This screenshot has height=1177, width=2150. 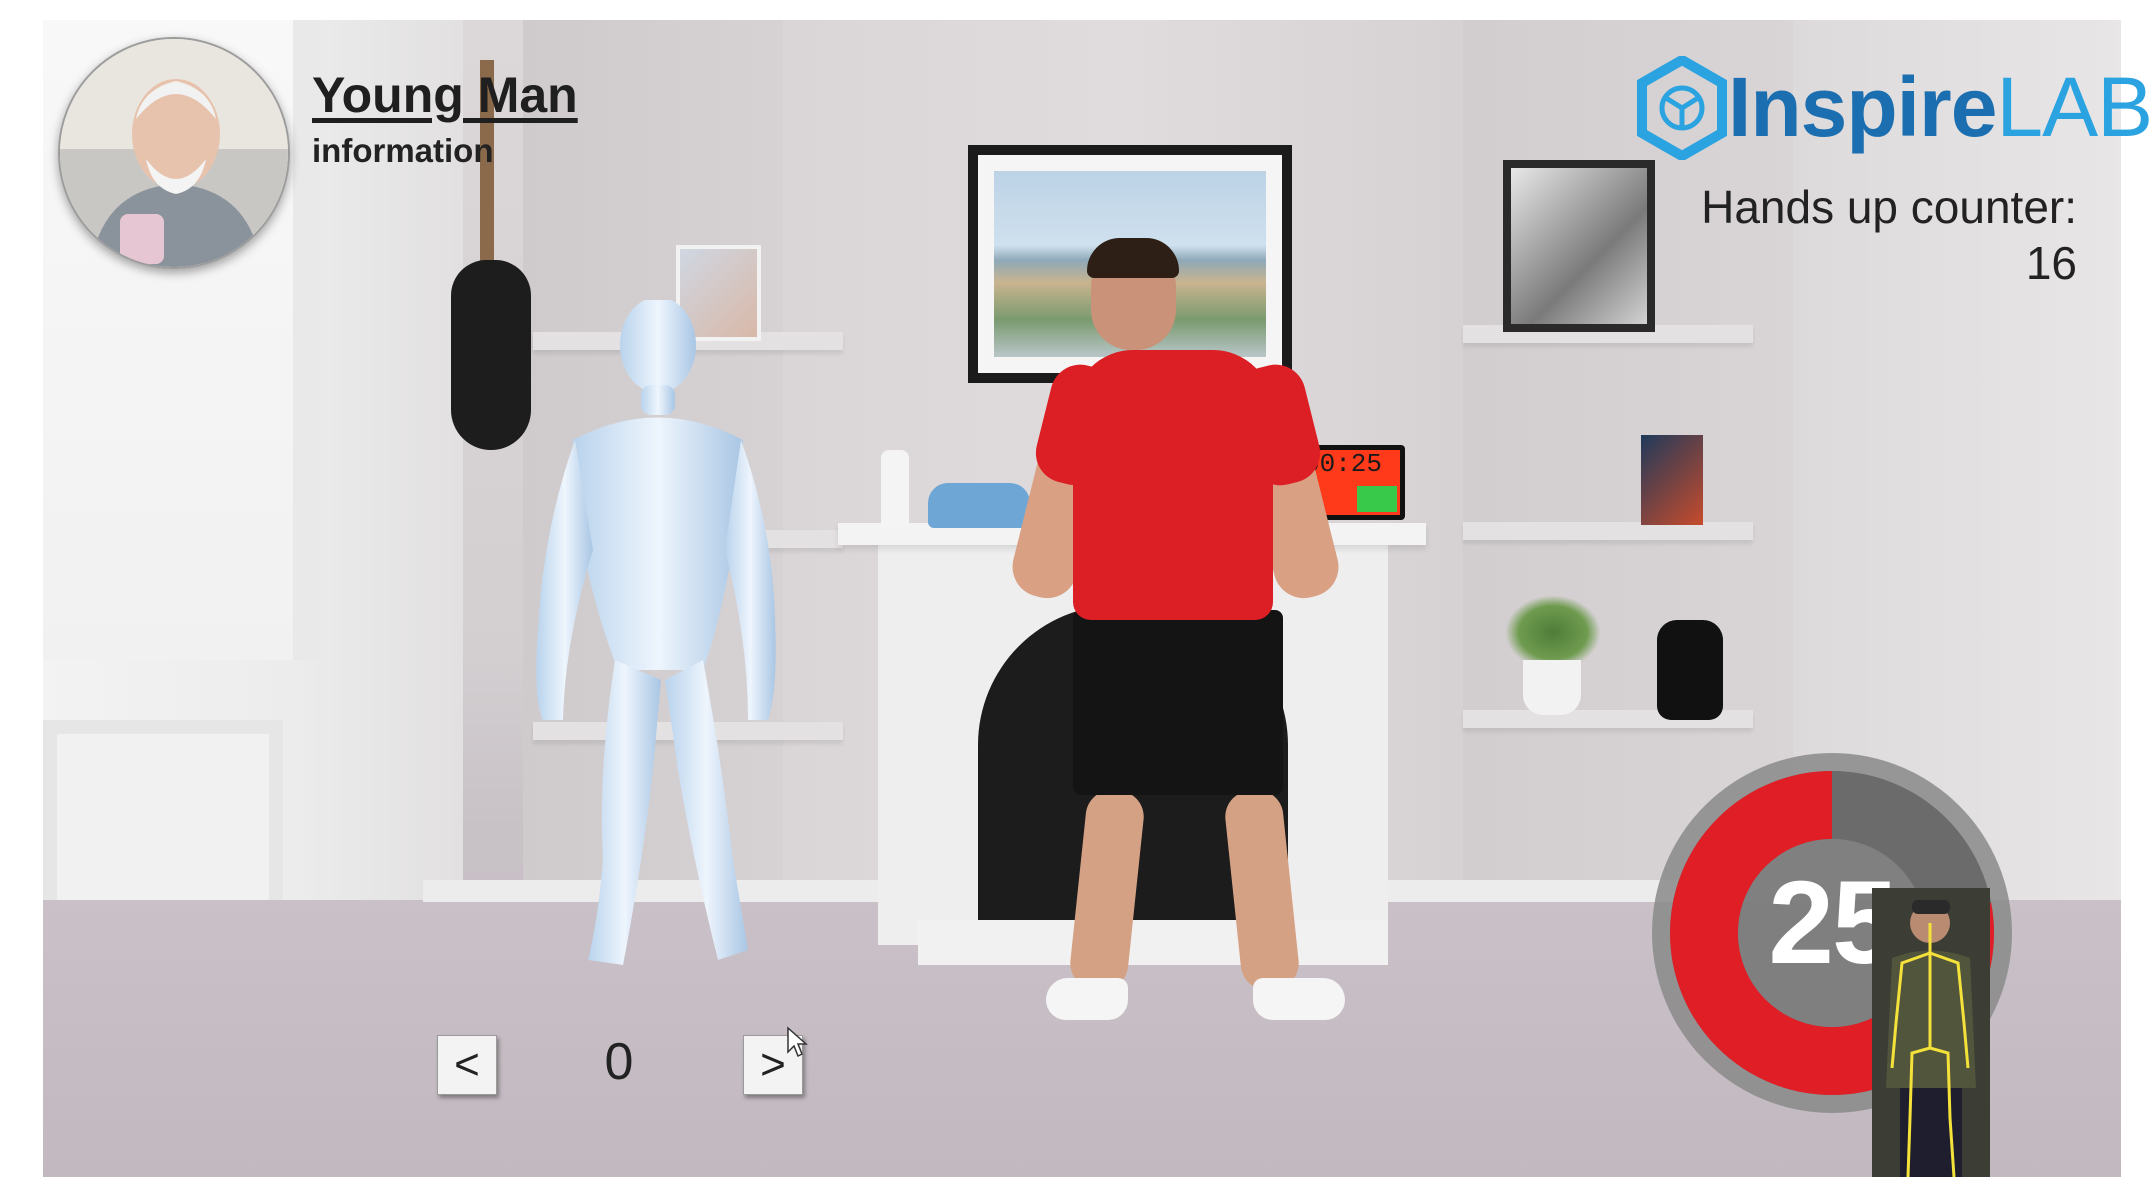 I want to click on hexagon-logo-icon, so click(x=1682, y=107).